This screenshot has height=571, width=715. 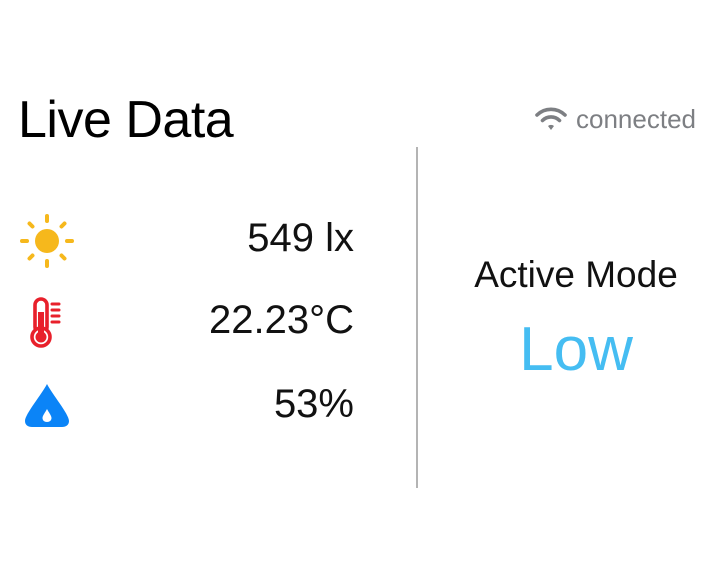 I want to click on temperature-value: 22.23°C, so click(x=281, y=320).